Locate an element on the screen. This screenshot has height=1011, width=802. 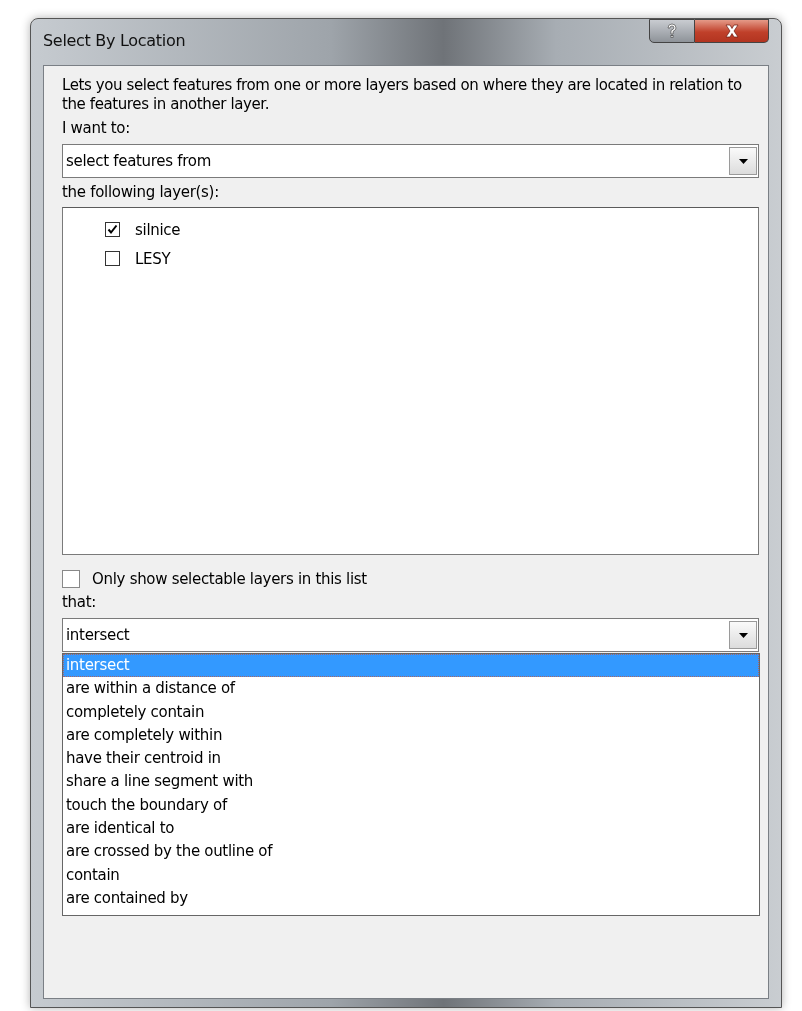
window-title: Select By Location is located at coordinates (114, 40).